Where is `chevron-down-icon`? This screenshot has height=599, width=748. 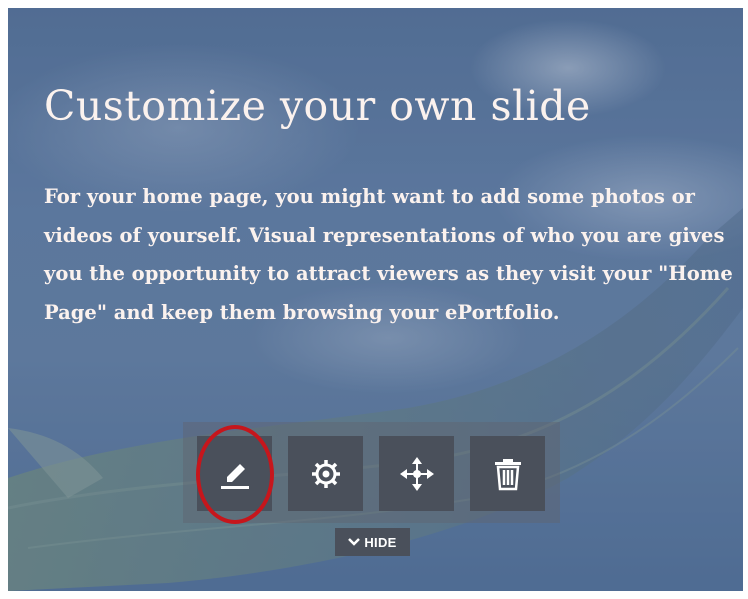 chevron-down-icon is located at coordinates (354, 542).